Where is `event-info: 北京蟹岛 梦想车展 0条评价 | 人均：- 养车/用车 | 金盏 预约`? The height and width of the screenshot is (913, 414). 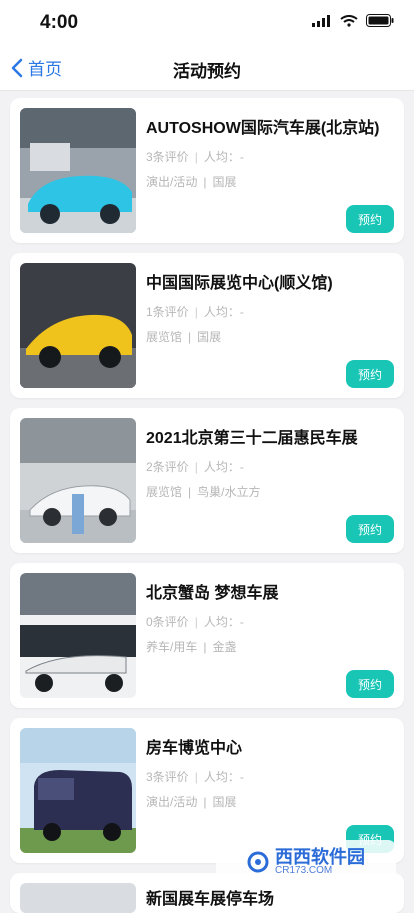 event-info: 北京蟹岛 梦想车展 0条评价 | 人均：- 养车/用车 | 金盏 预约 is located at coordinates (270, 635).